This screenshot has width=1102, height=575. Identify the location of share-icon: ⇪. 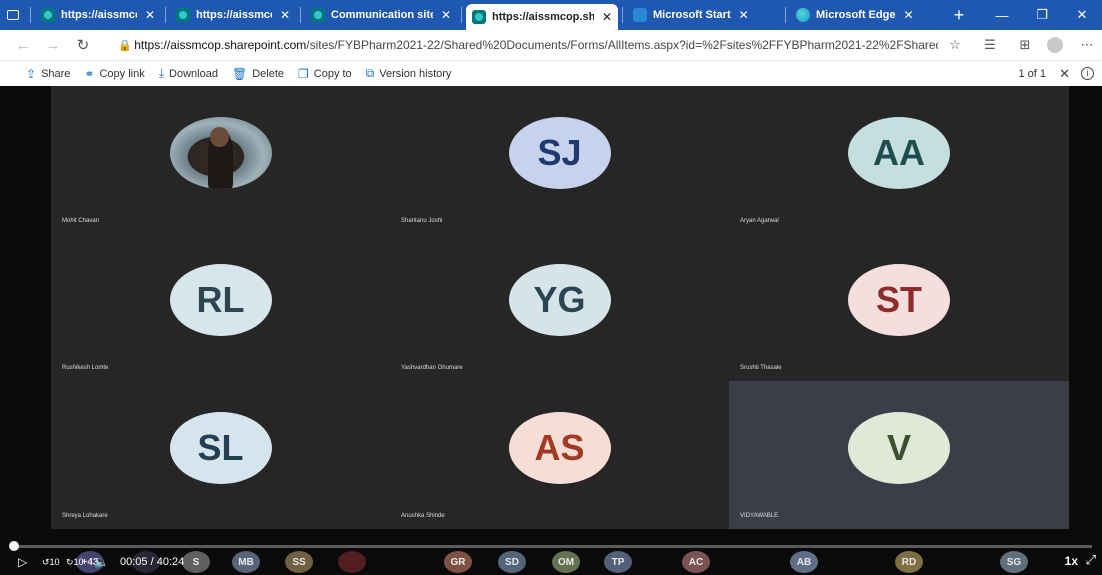
(31, 73).